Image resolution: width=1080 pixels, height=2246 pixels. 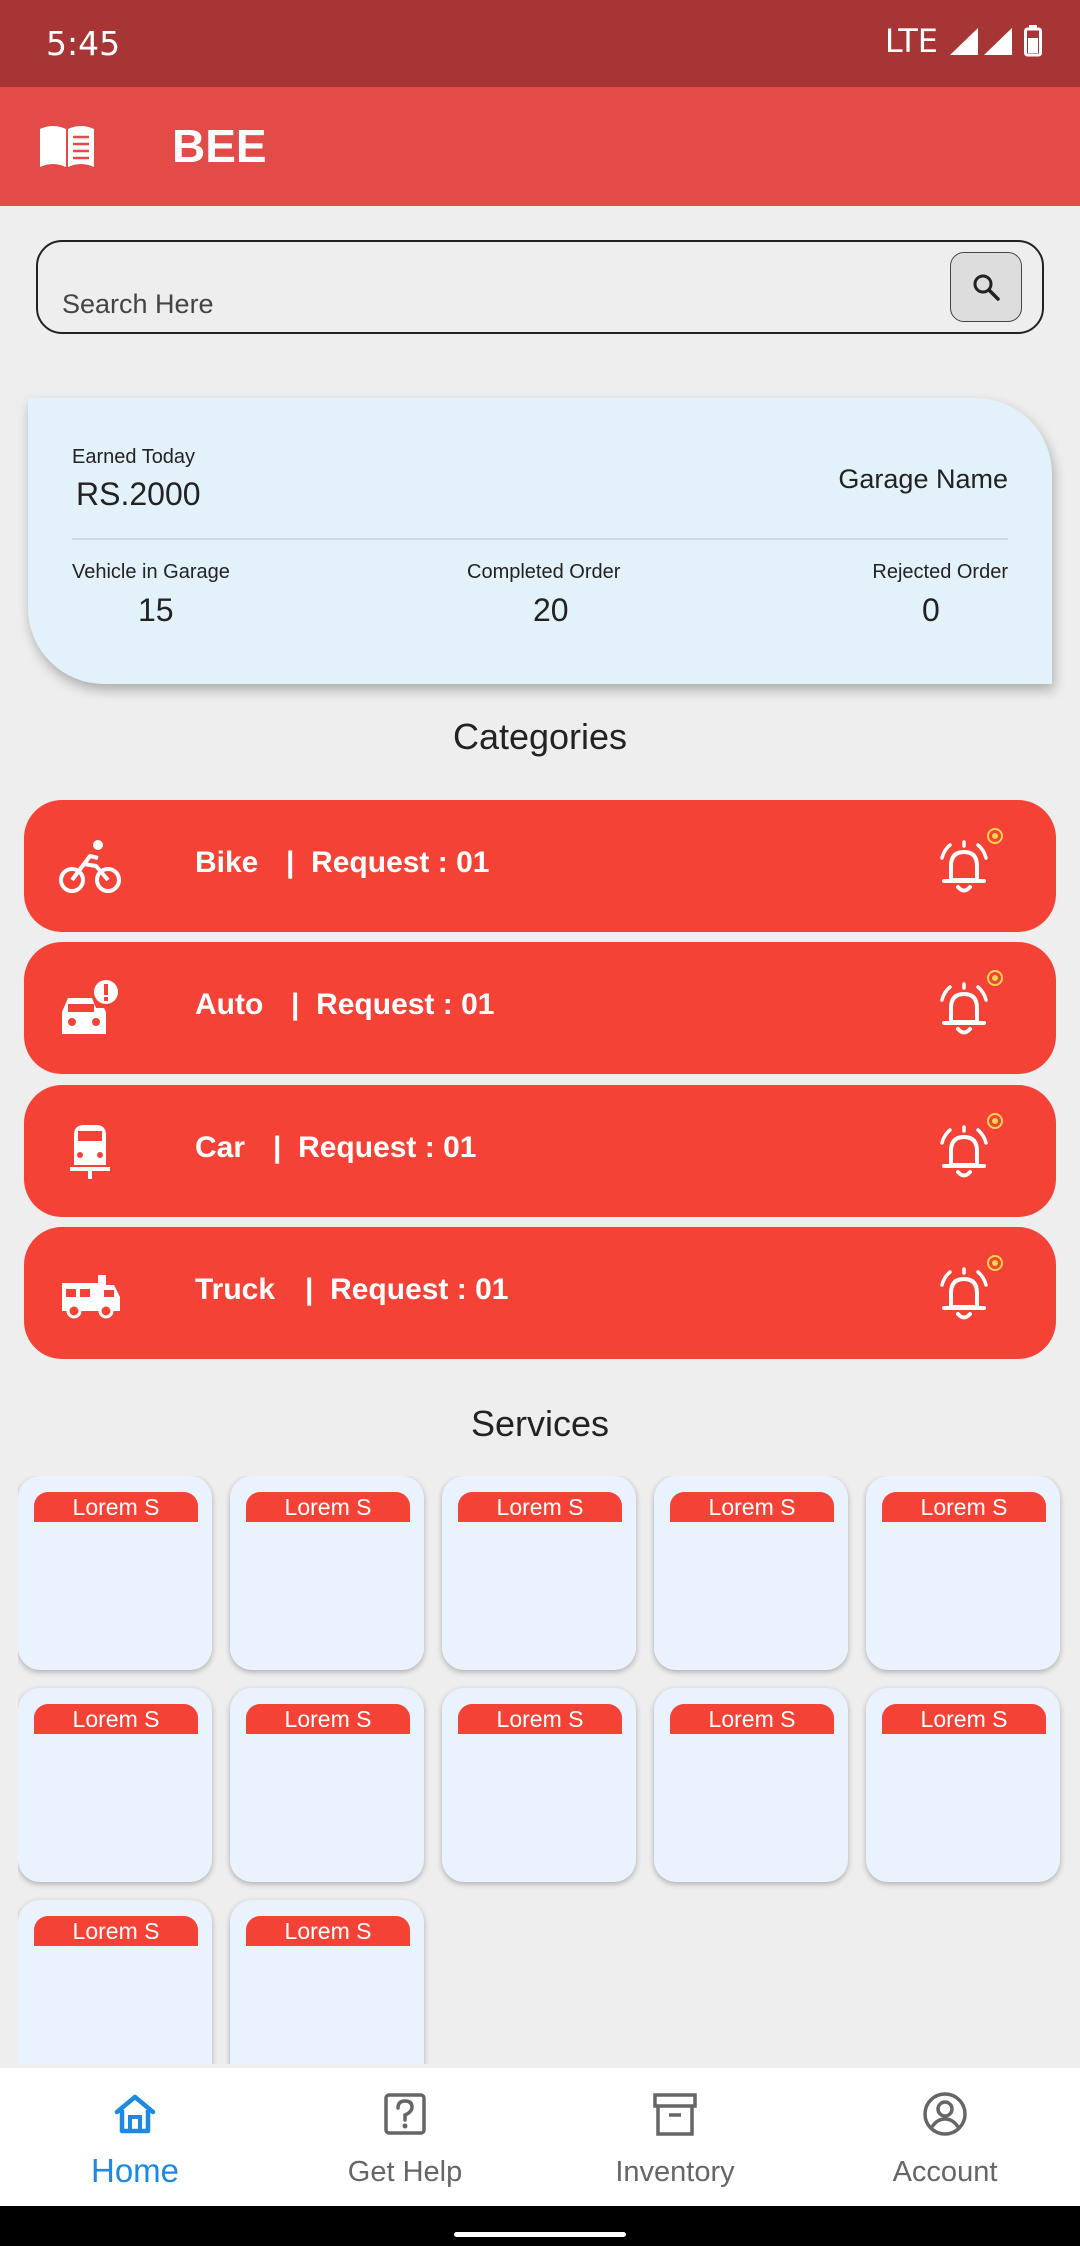 What do you see at coordinates (219, 146) in the screenshot?
I see `app-title: BEE` at bounding box center [219, 146].